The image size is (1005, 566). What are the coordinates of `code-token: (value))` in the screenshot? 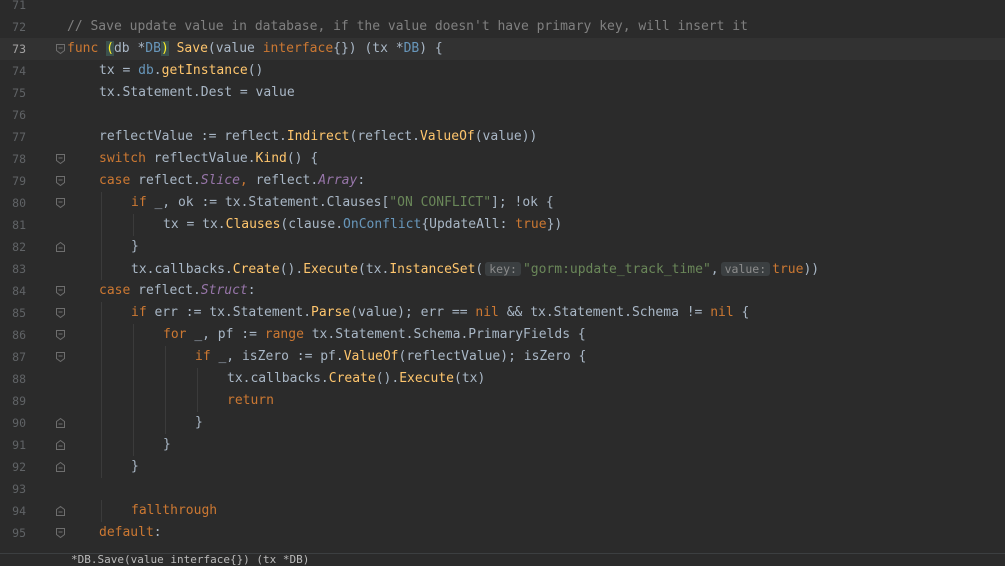 It's located at (506, 136).